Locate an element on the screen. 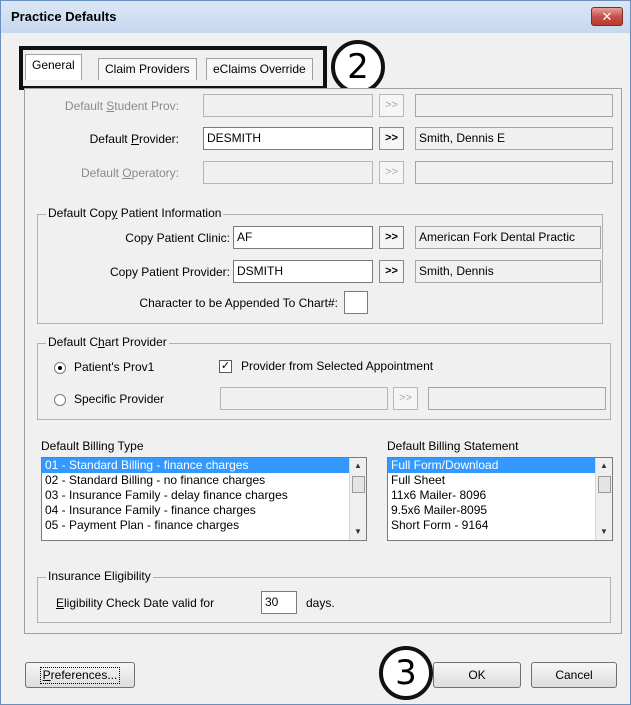 The image size is (631, 705). patients-prov1-radio is located at coordinates (60, 368).